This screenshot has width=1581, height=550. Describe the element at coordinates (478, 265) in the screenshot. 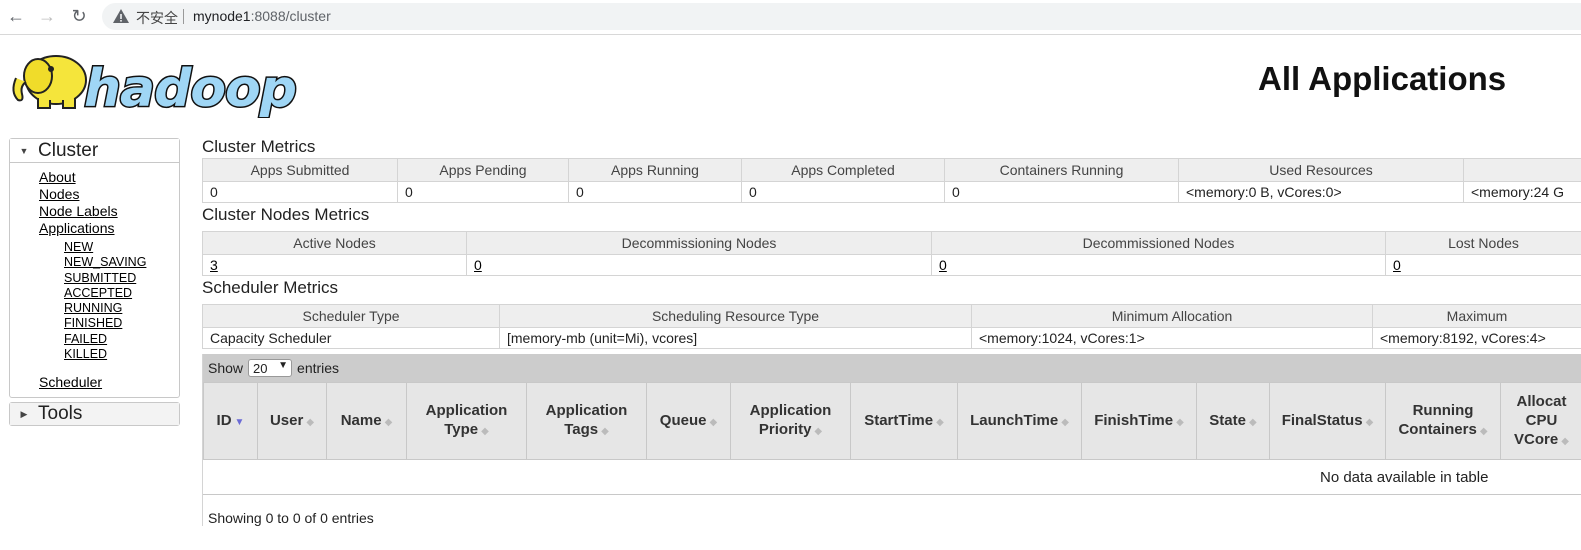

I see `link-decommissioning-nodes: 0` at that location.